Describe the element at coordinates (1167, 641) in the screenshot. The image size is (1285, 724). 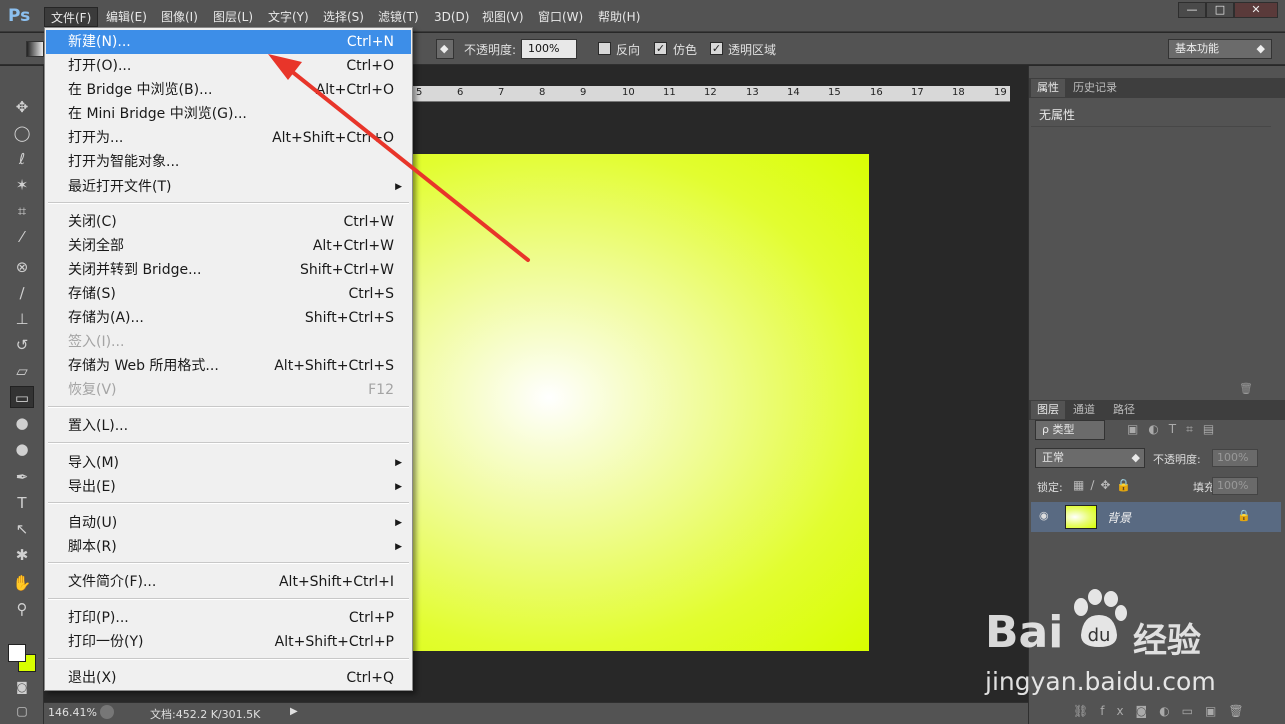
I see `watermark-brand-right: 经验` at that location.